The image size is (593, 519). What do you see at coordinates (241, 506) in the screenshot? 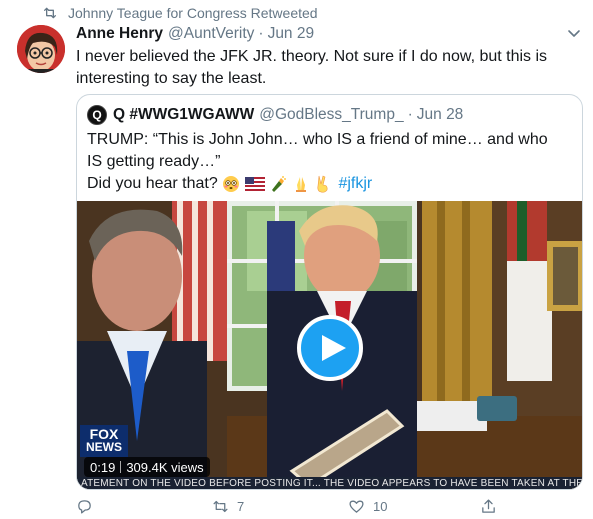
I see `retweet-count: 7` at bounding box center [241, 506].